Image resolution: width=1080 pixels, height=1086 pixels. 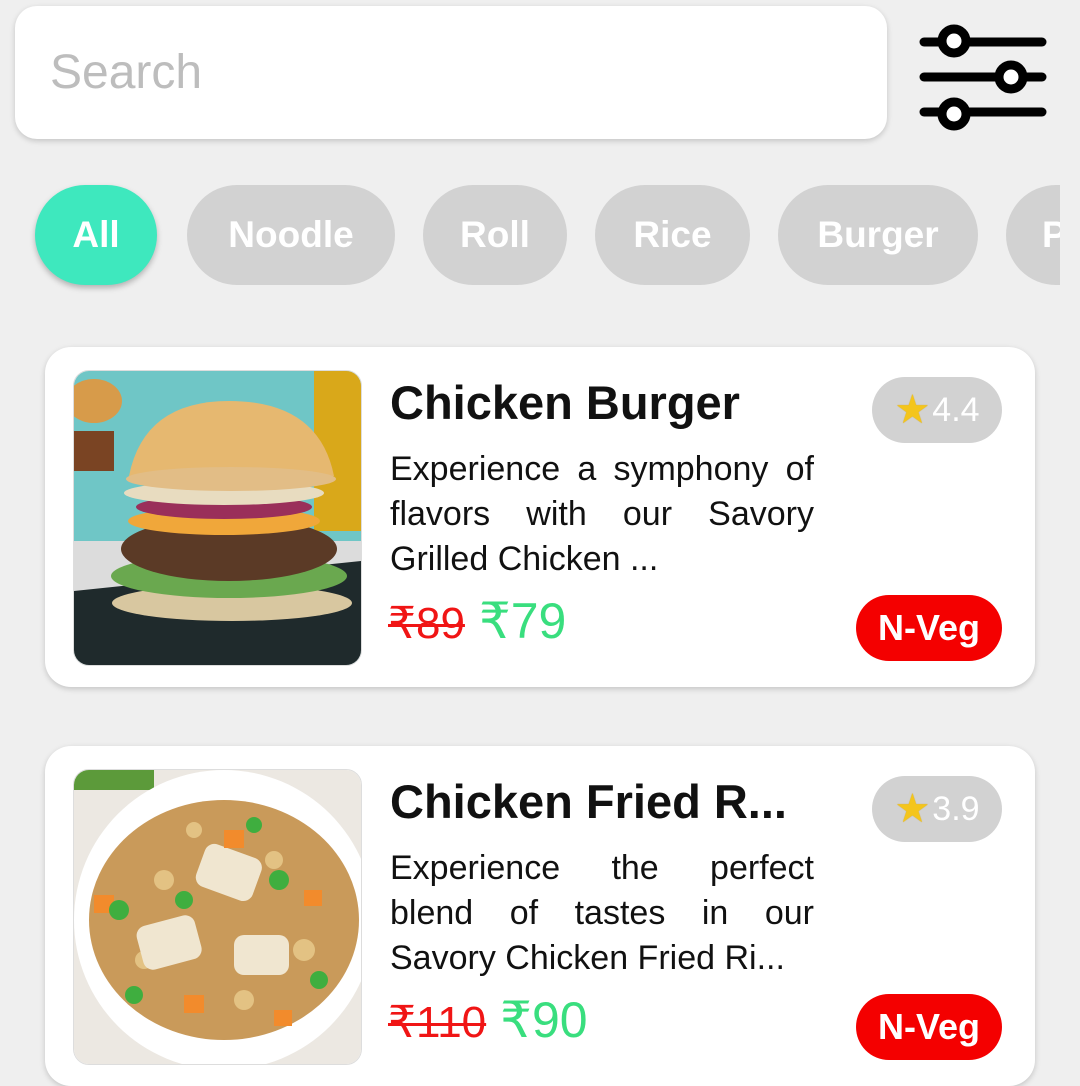 What do you see at coordinates (217, 518) in the screenshot?
I see `burger-photo` at bounding box center [217, 518].